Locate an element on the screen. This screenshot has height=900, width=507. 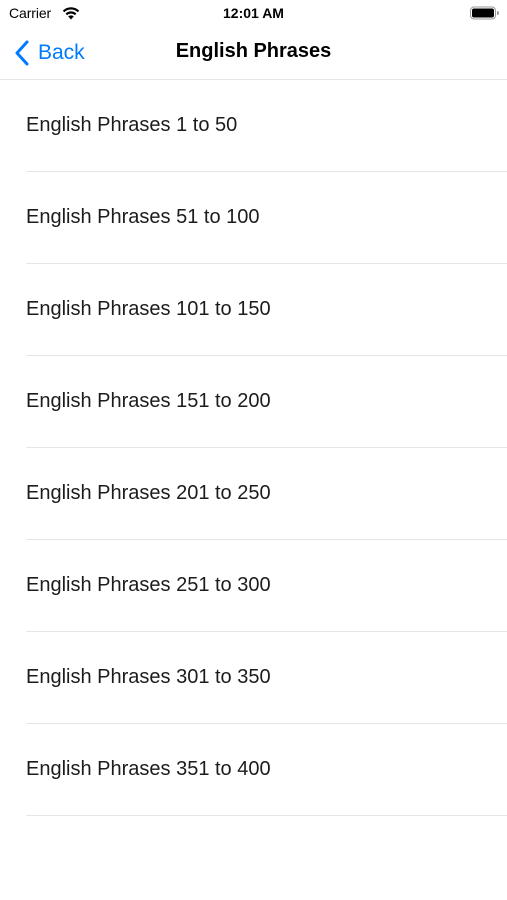
status-time: 12:01 AM is located at coordinates (253, 13).